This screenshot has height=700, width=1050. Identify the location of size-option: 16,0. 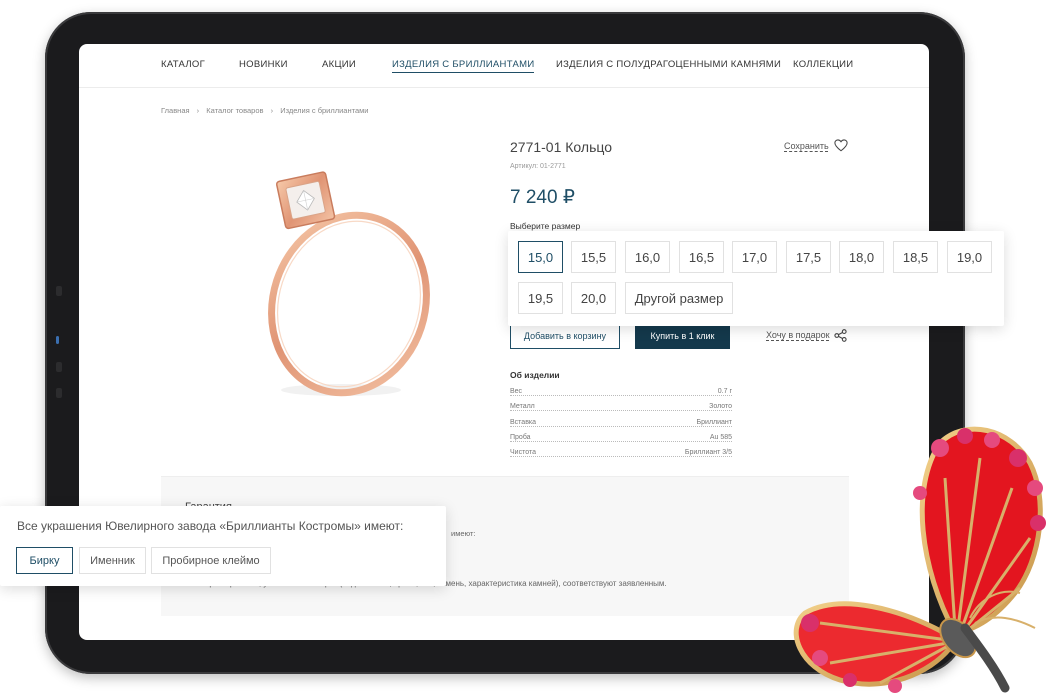
(647, 257).